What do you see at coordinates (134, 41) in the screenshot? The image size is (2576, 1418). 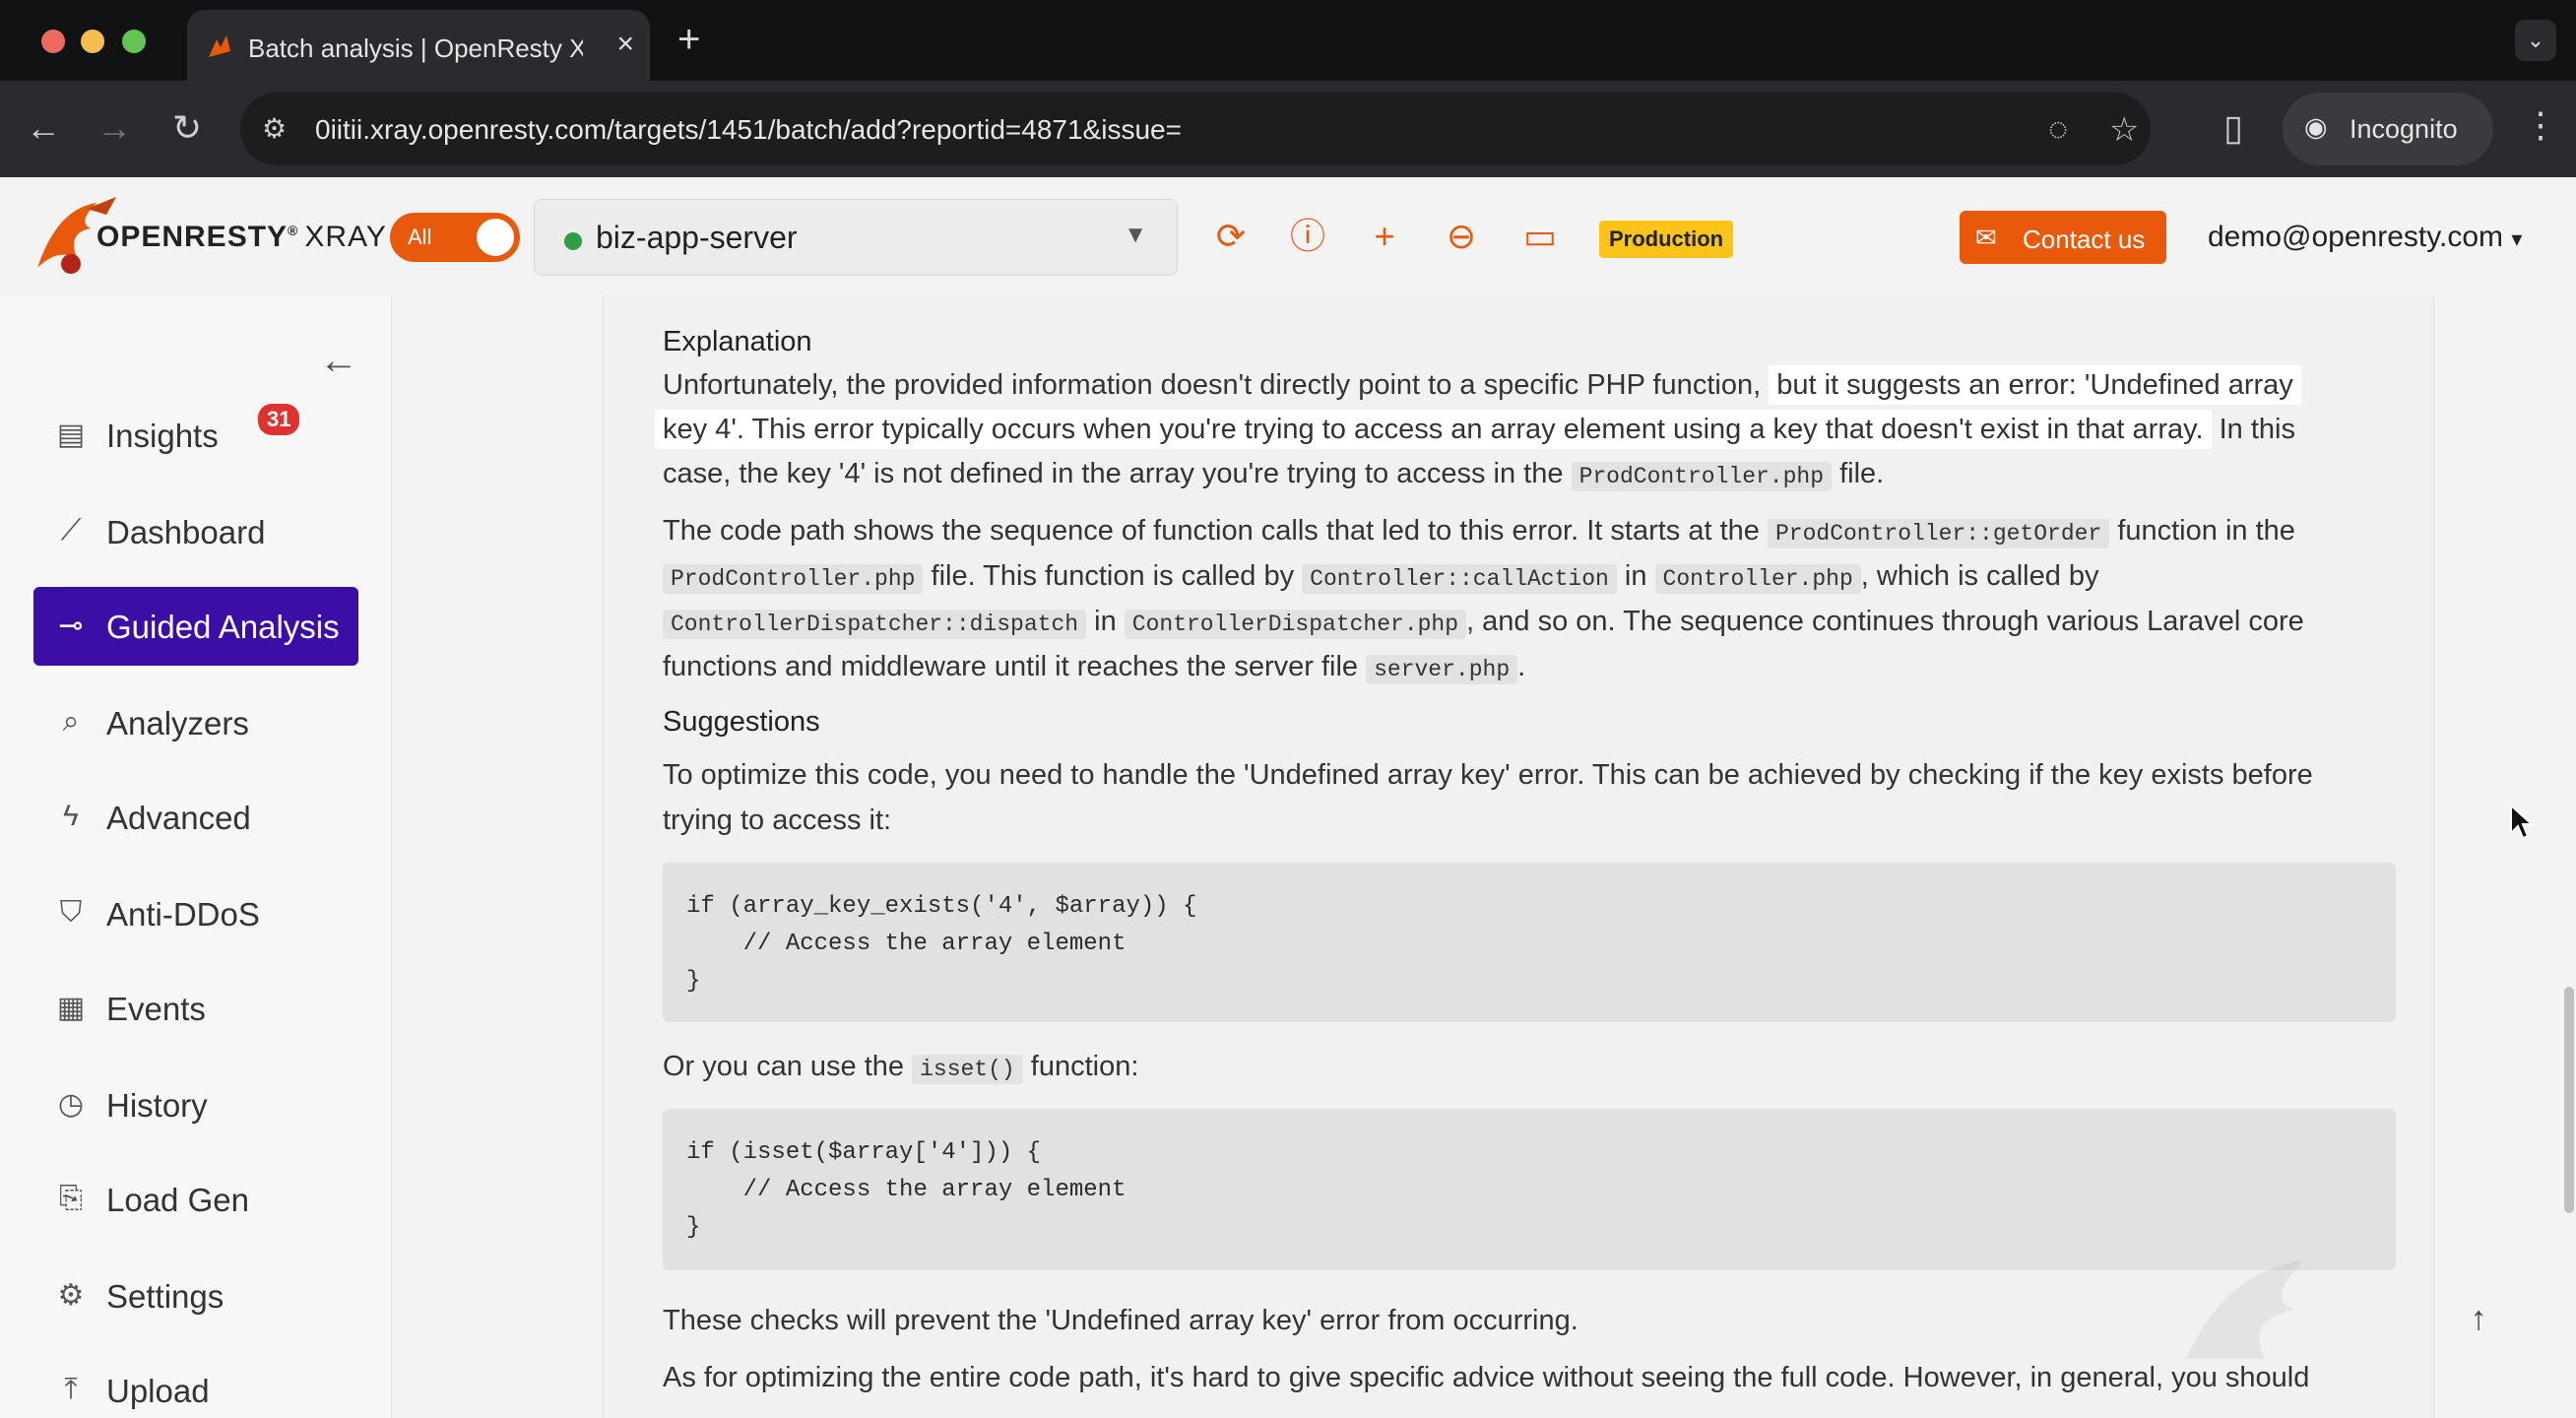 I see `maximize-window-button` at bounding box center [134, 41].